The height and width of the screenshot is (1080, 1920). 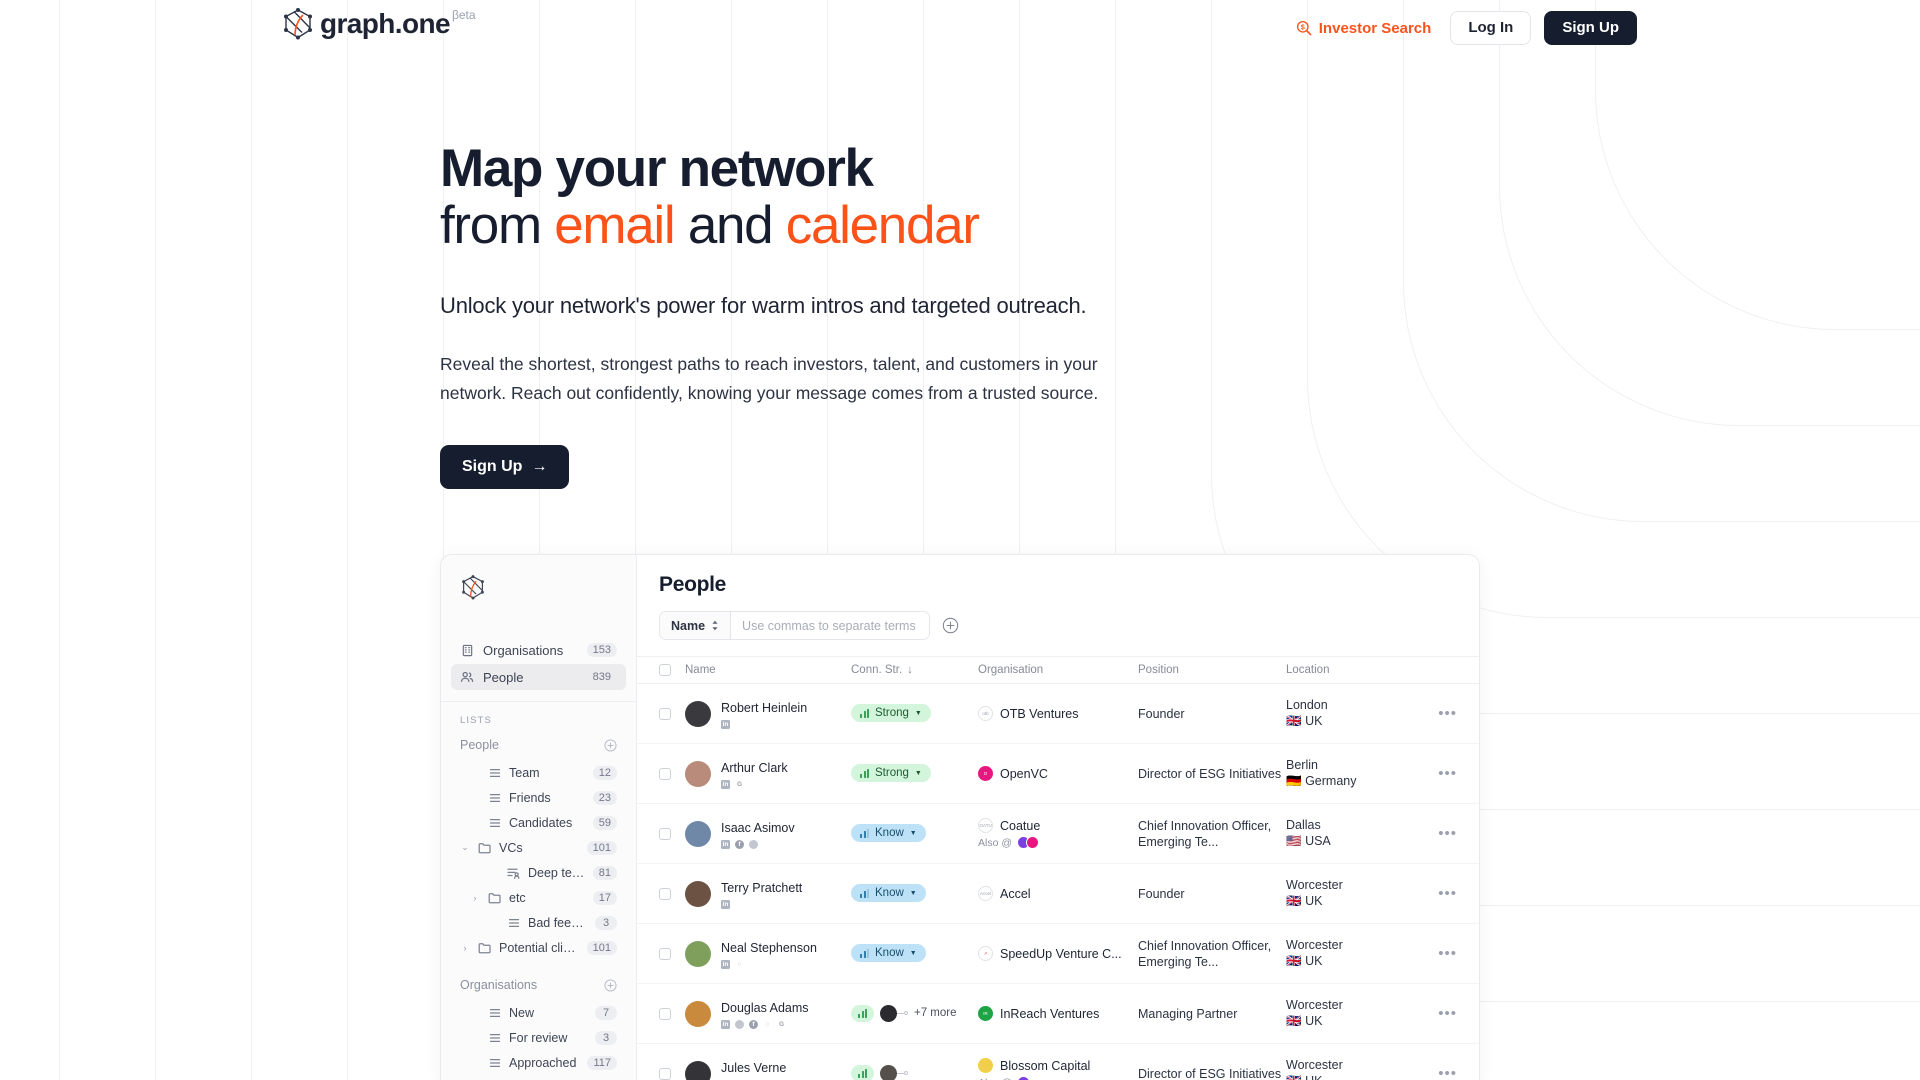 I want to click on list-item: › etc 17, so click(x=538, y=897).